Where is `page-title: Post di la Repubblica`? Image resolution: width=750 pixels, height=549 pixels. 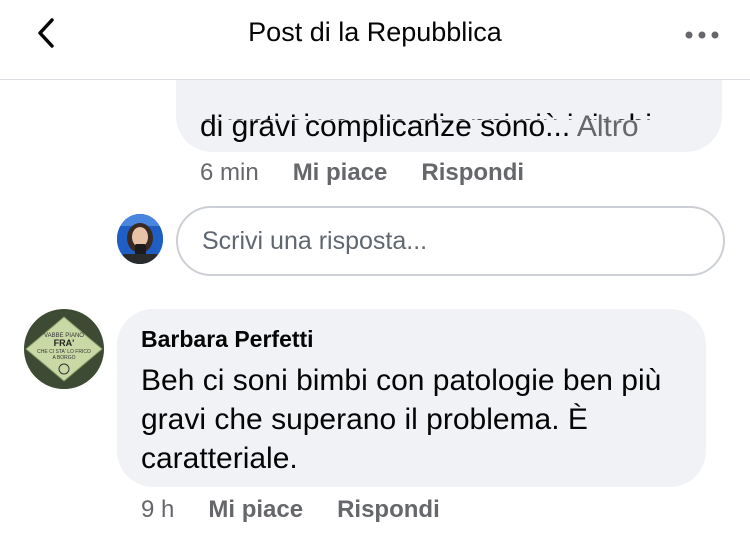
page-title: Post di la Repubblica is located at coordinates (375, 32).